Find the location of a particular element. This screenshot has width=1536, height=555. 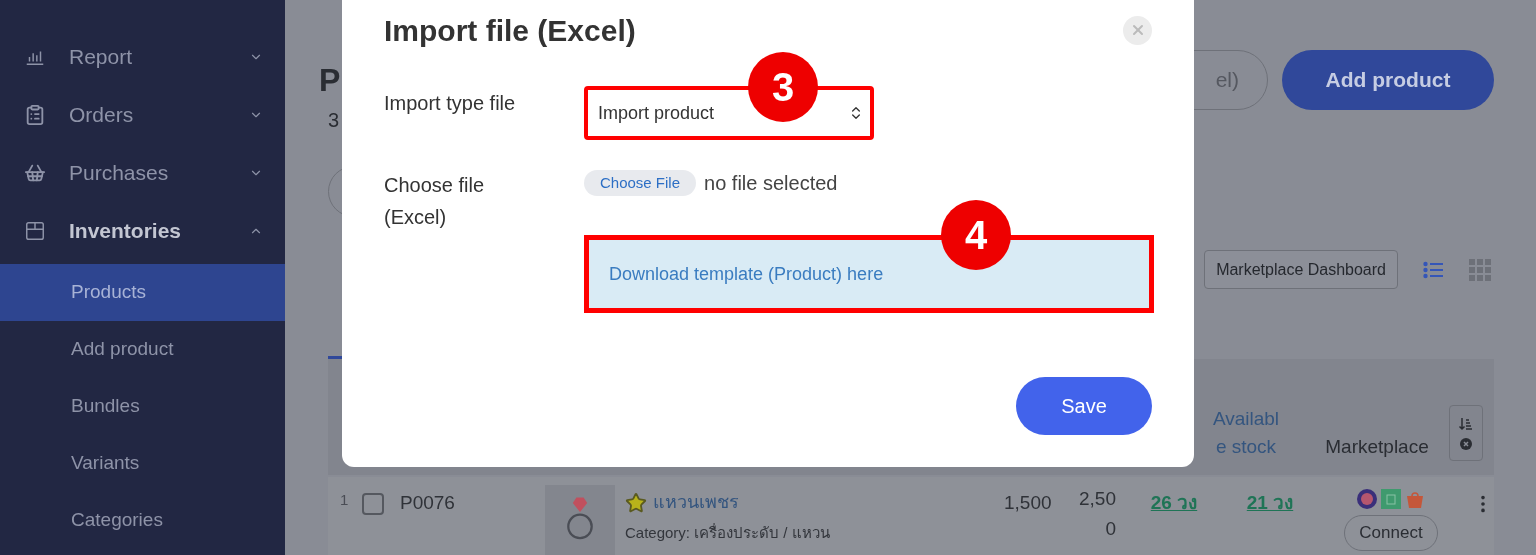

sidebar-label: Orders is located at coordinates (101, 115).